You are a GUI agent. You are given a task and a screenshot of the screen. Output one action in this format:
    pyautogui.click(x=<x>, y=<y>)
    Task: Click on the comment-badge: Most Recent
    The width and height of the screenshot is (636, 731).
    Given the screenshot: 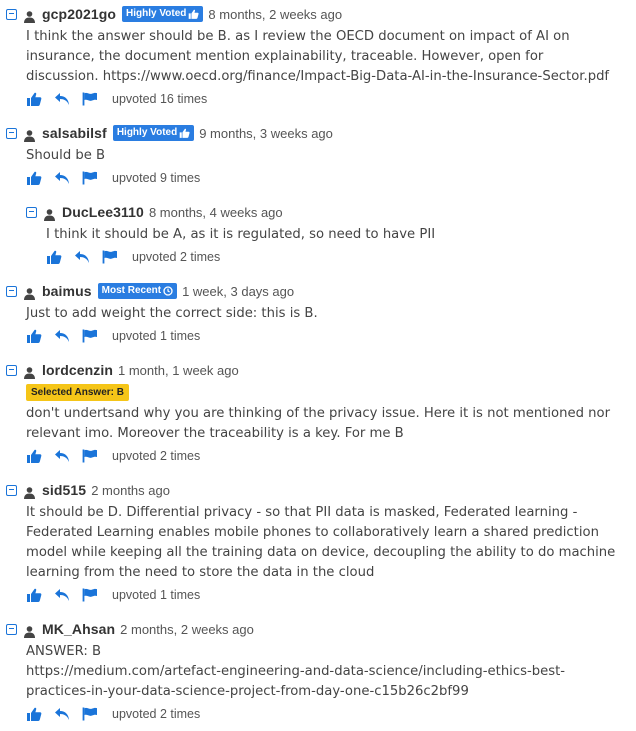 What is the action you would take?
    pyautogui.click(x=137, y=291)
    